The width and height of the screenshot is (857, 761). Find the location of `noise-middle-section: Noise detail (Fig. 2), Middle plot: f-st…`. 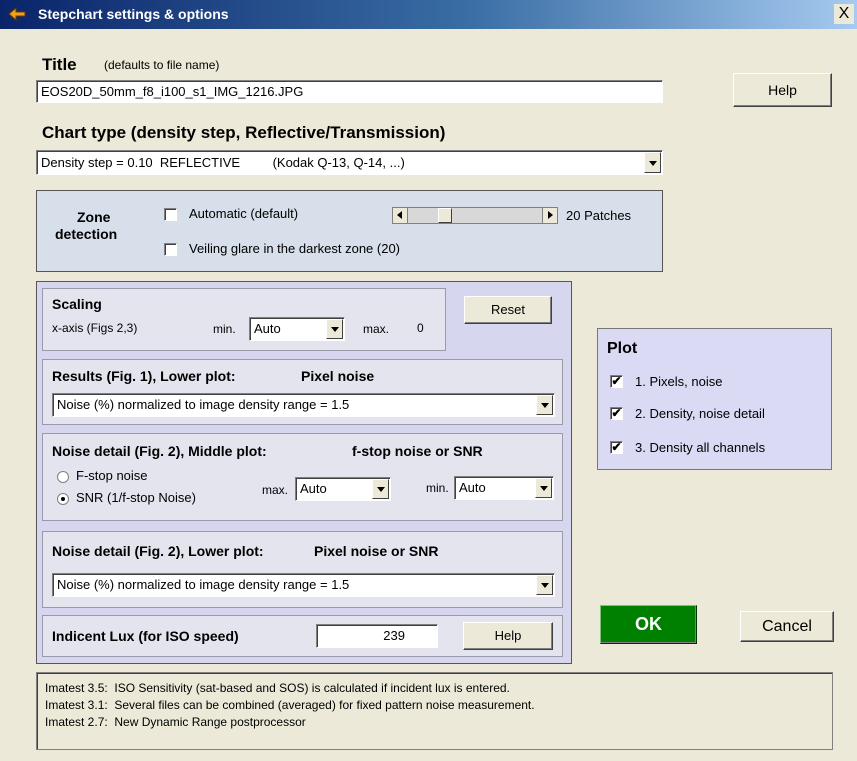

noise-middle-section: Noise detail (Fig. 2), Middle plot: f-st… is located at coordinates (302, 477).